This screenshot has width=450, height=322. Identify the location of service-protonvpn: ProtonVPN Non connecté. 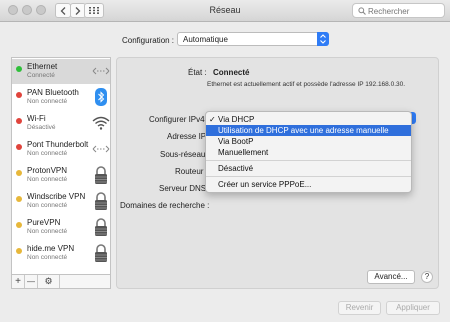
(61, 175).